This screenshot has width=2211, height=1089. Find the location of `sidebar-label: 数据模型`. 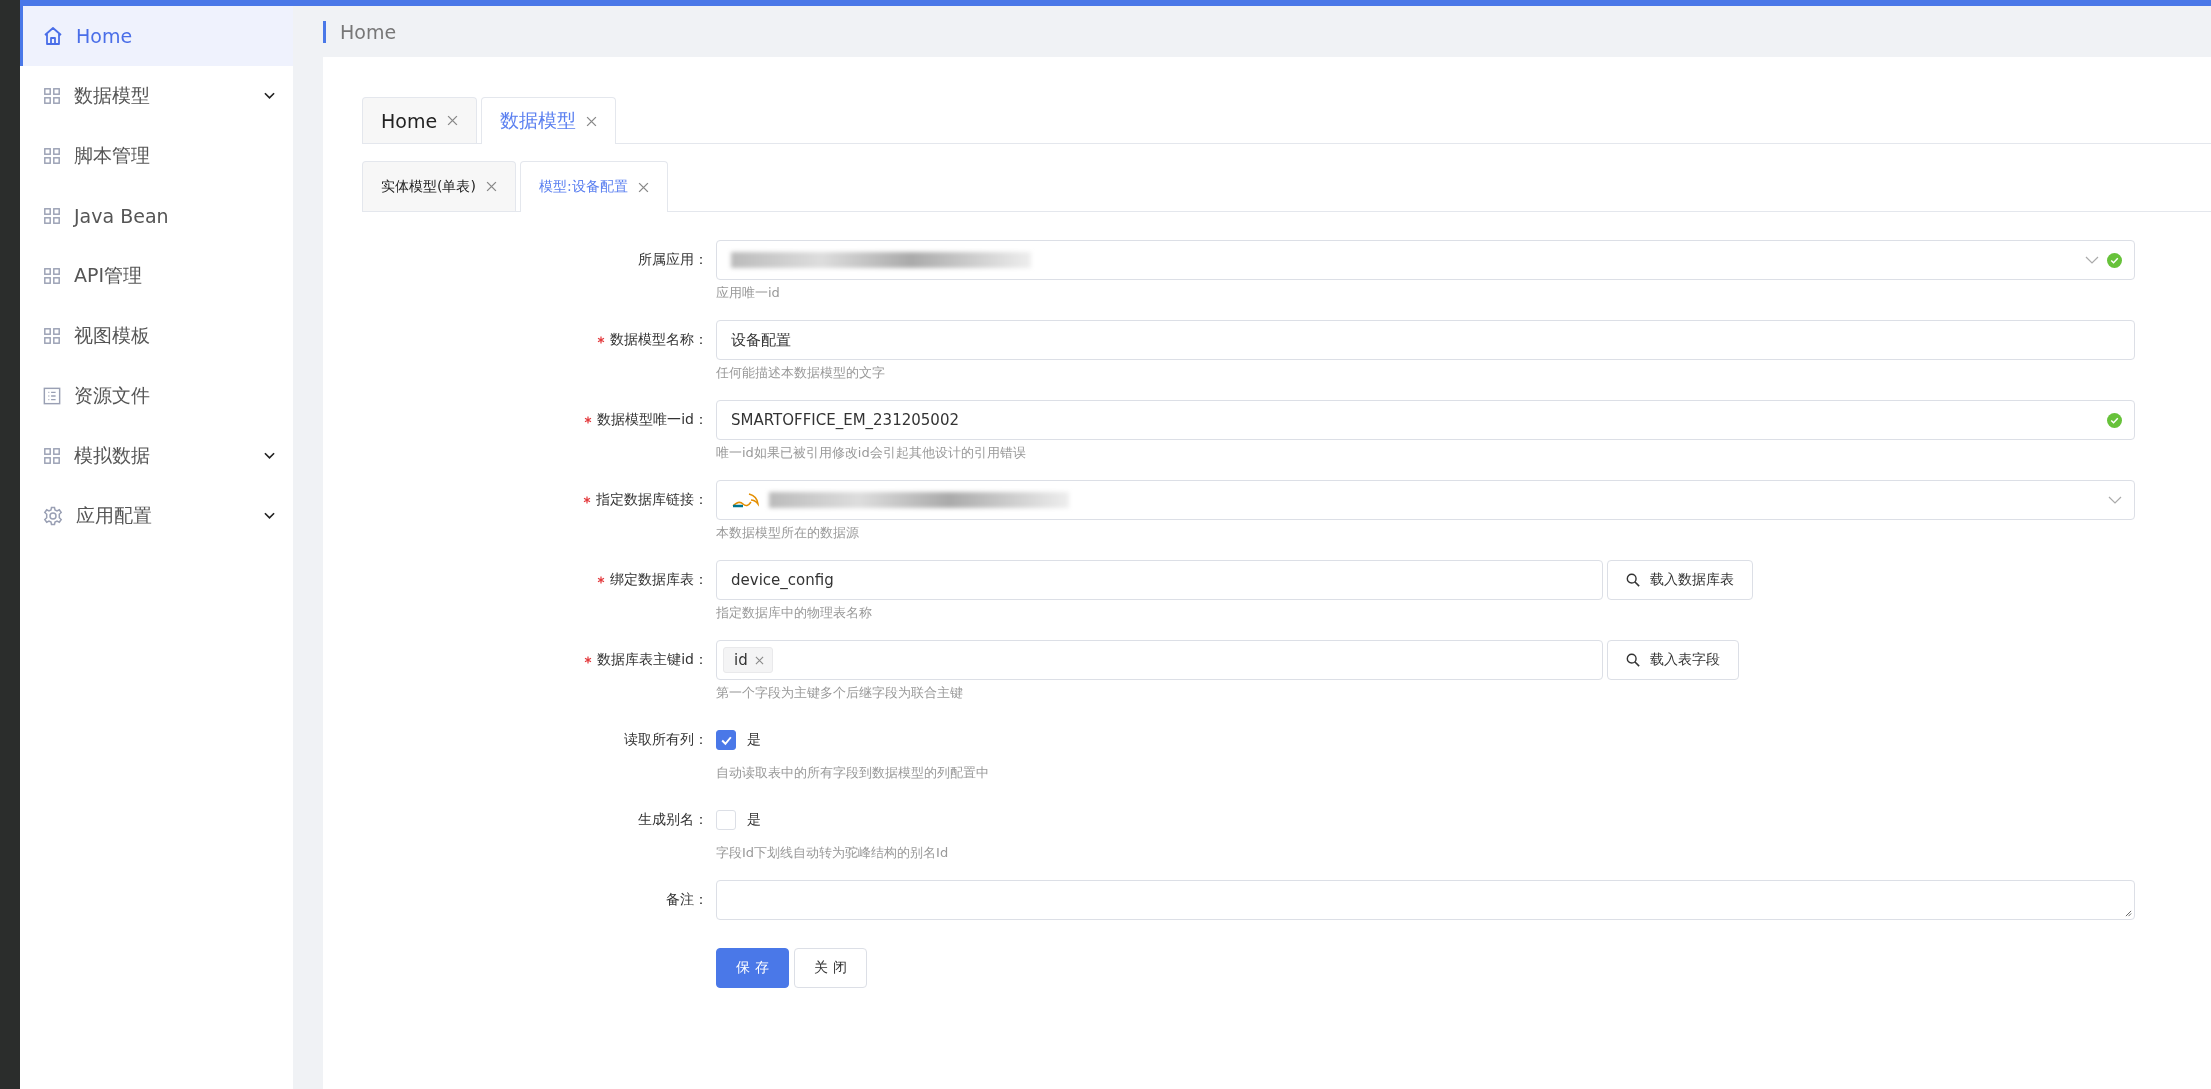

sidebar-label: 数据模型 is located at coordinates (112, 95).